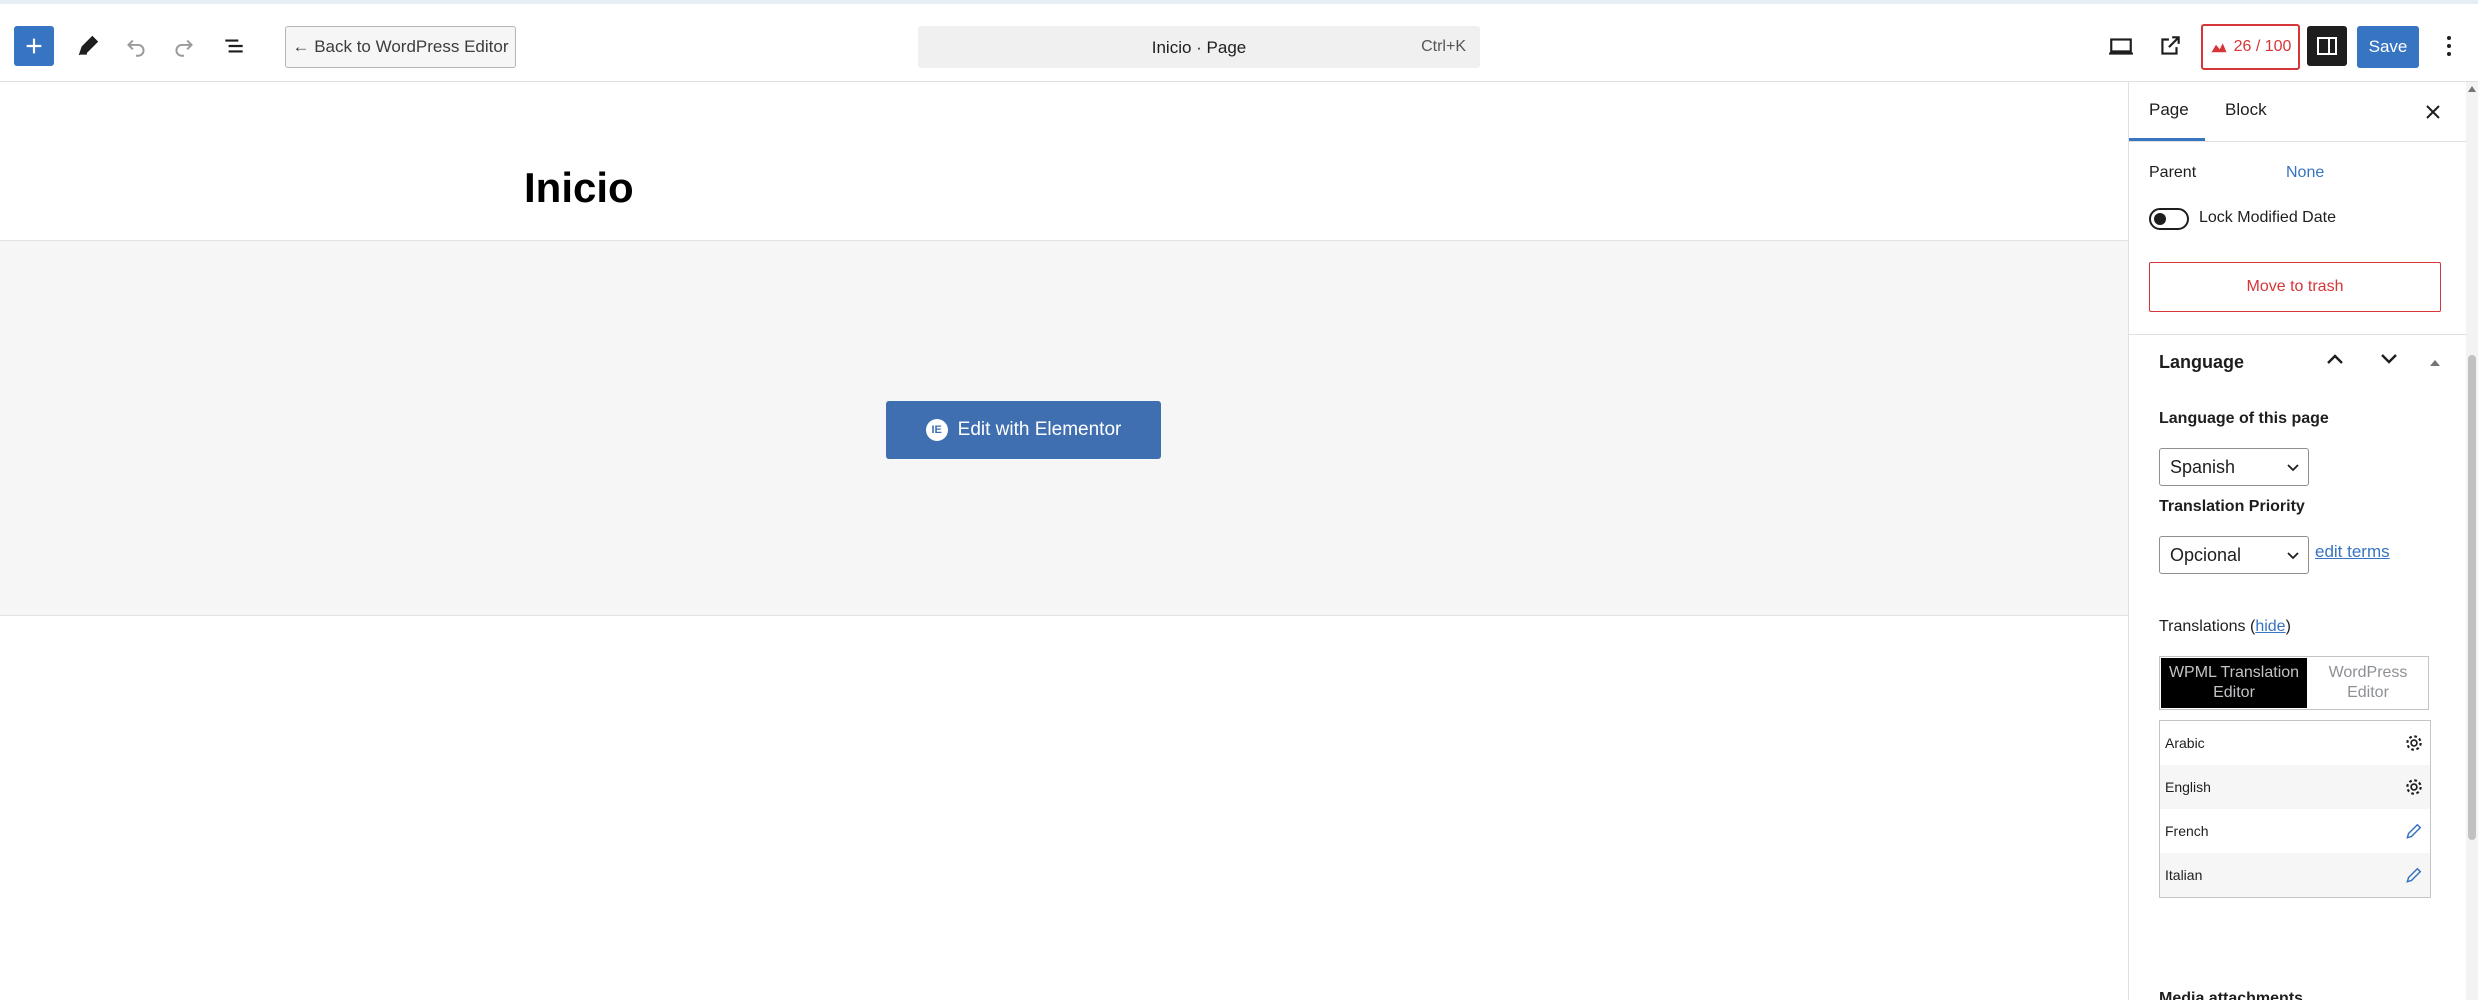  I want to click on external-link-icon, so click(2170, 45).